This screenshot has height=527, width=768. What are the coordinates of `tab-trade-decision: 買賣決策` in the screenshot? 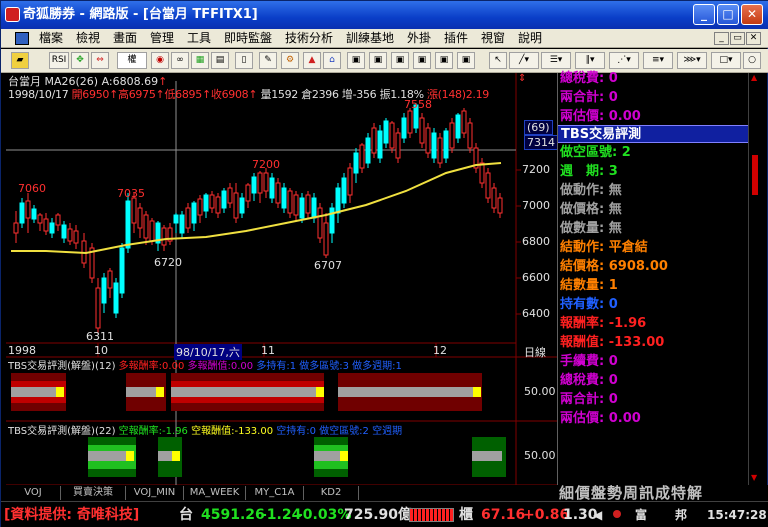 It's located at (93, 493).